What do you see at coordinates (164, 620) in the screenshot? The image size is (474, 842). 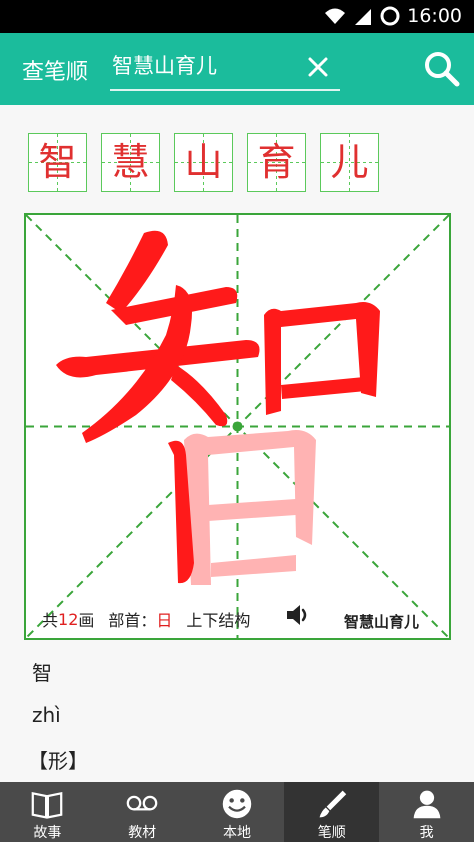 I see `radical-value: 日` at bounding box center [164, 620].